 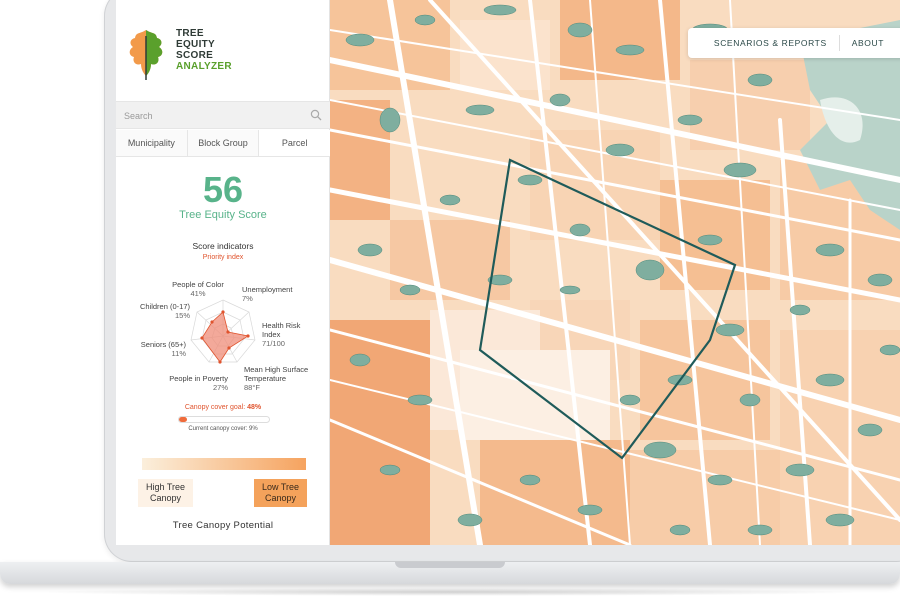 I want to click on priority-index-link: Priority index, so click(x=223, y=257).